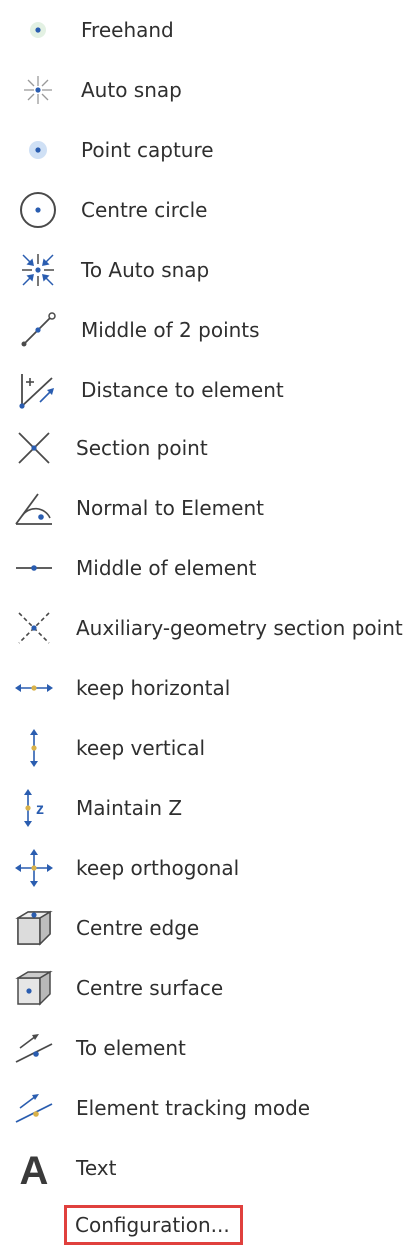  What do you see at coordinates (38, 390) in the screenshot?
I see `distance-to-element-icon` at bounding box center [38, 390].